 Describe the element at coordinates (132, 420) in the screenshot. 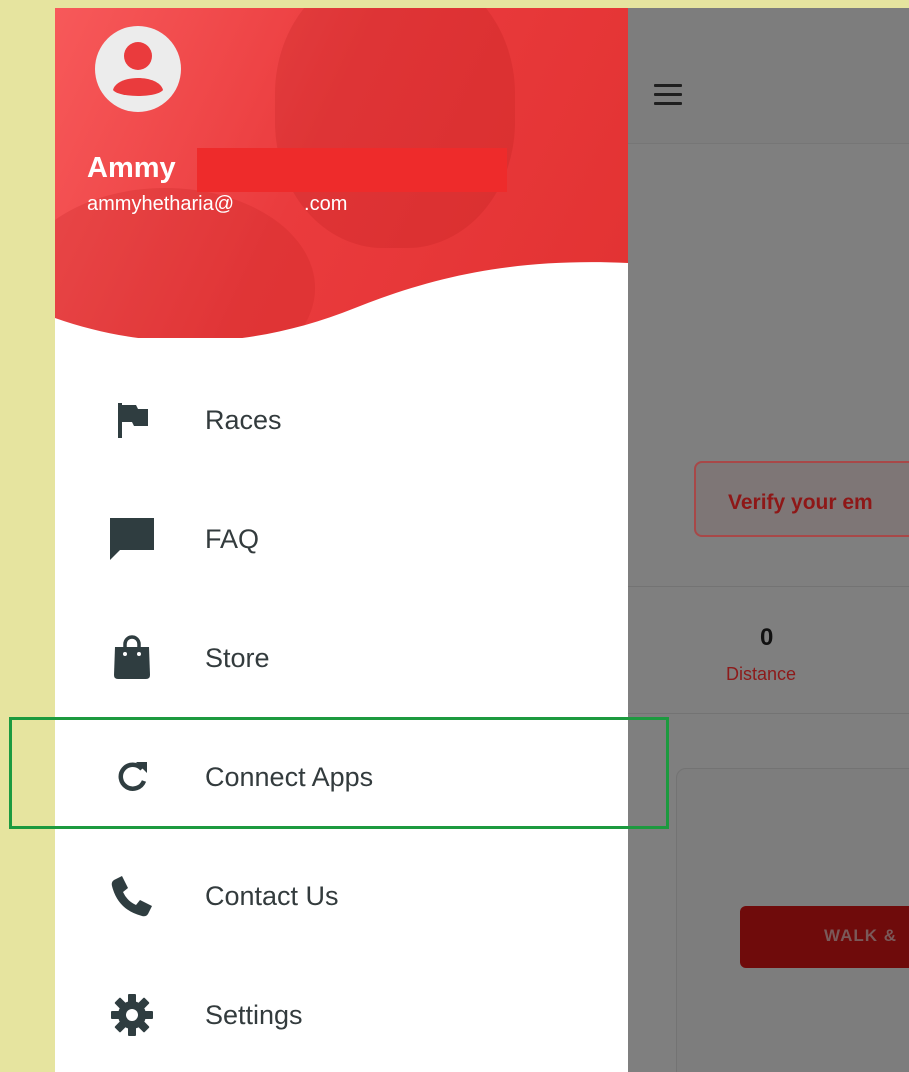

I see `flag-icon` at that location.